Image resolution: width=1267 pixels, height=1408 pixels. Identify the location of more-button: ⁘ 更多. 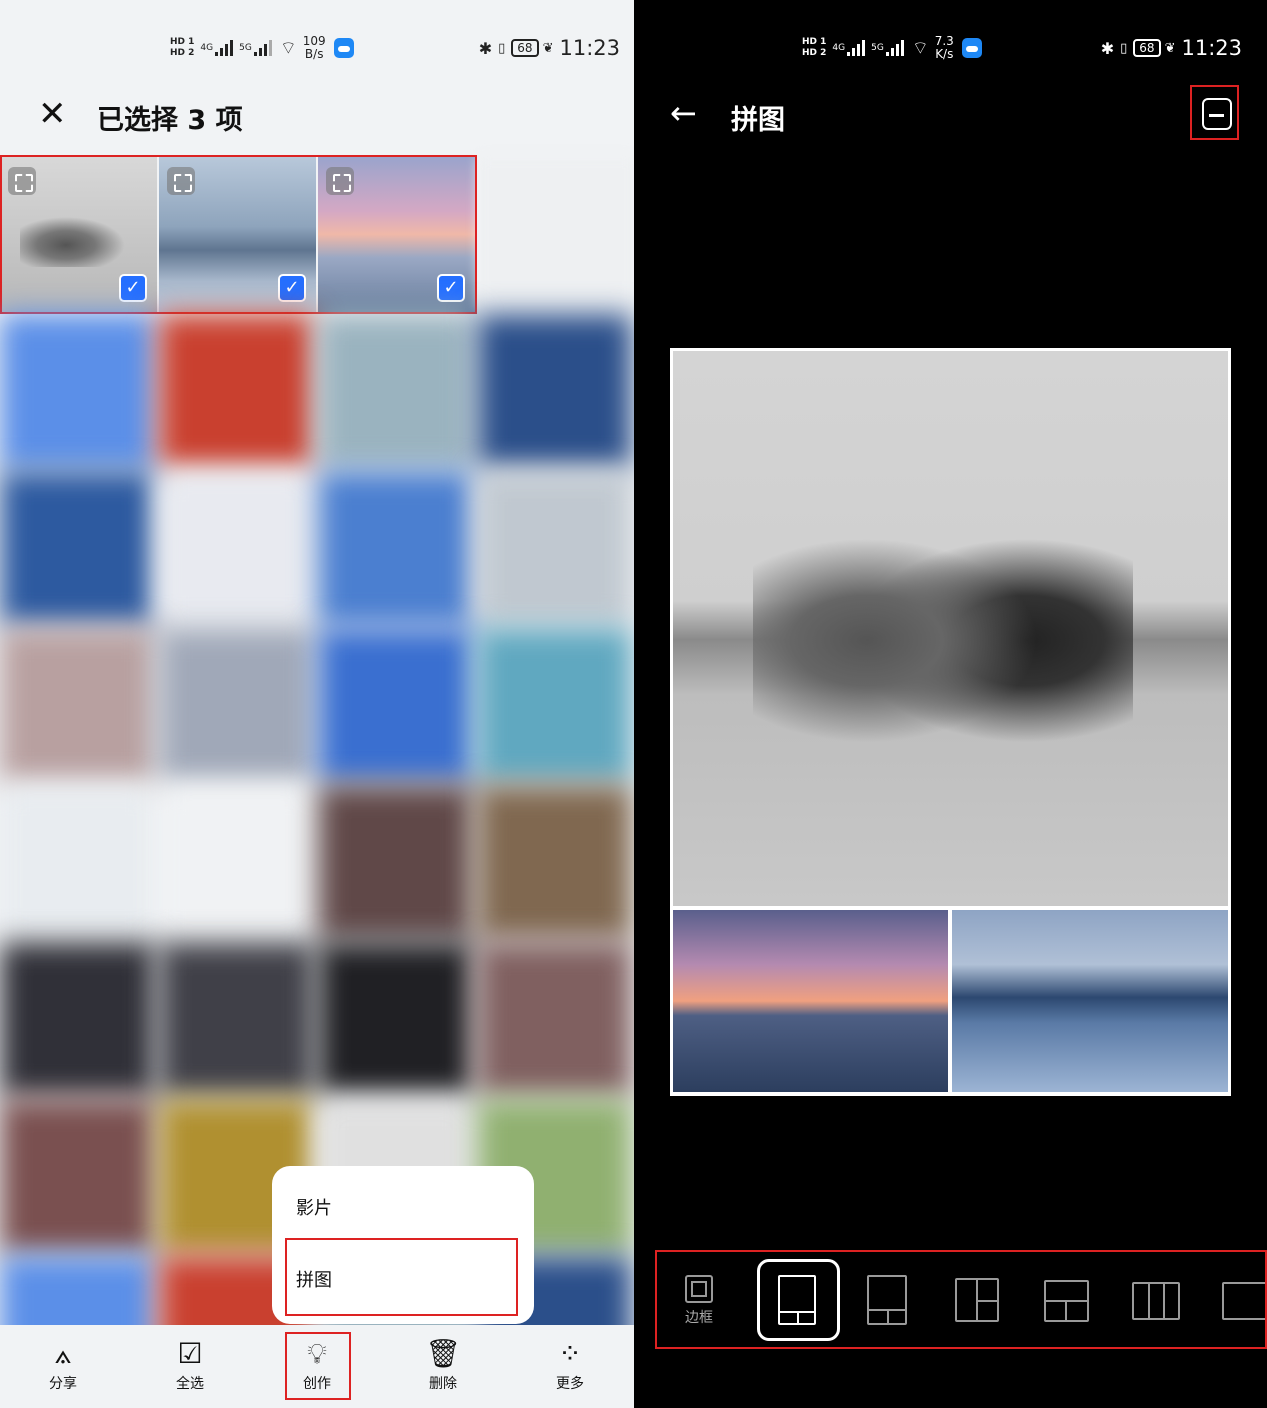
(570, 1364).